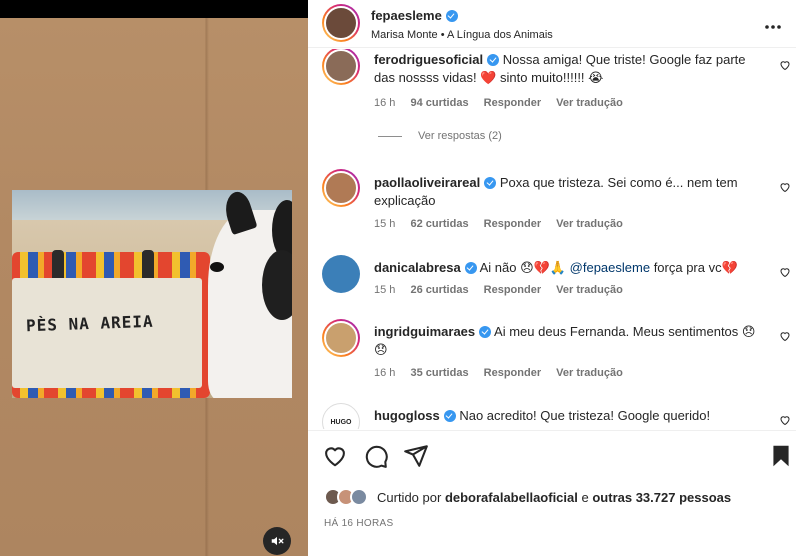 This screenshot has height=556, width=796. I want to click on comment-username: hugogloss, so click(407, 415).